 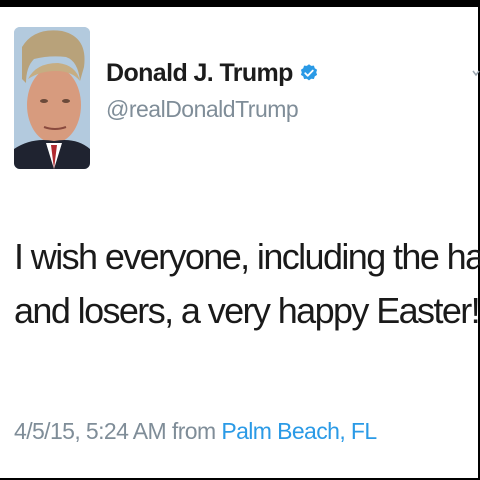 What do you see at coordinates (240, 3) in the screenshot?
I see `top-border` at bounding box center [240, 3].